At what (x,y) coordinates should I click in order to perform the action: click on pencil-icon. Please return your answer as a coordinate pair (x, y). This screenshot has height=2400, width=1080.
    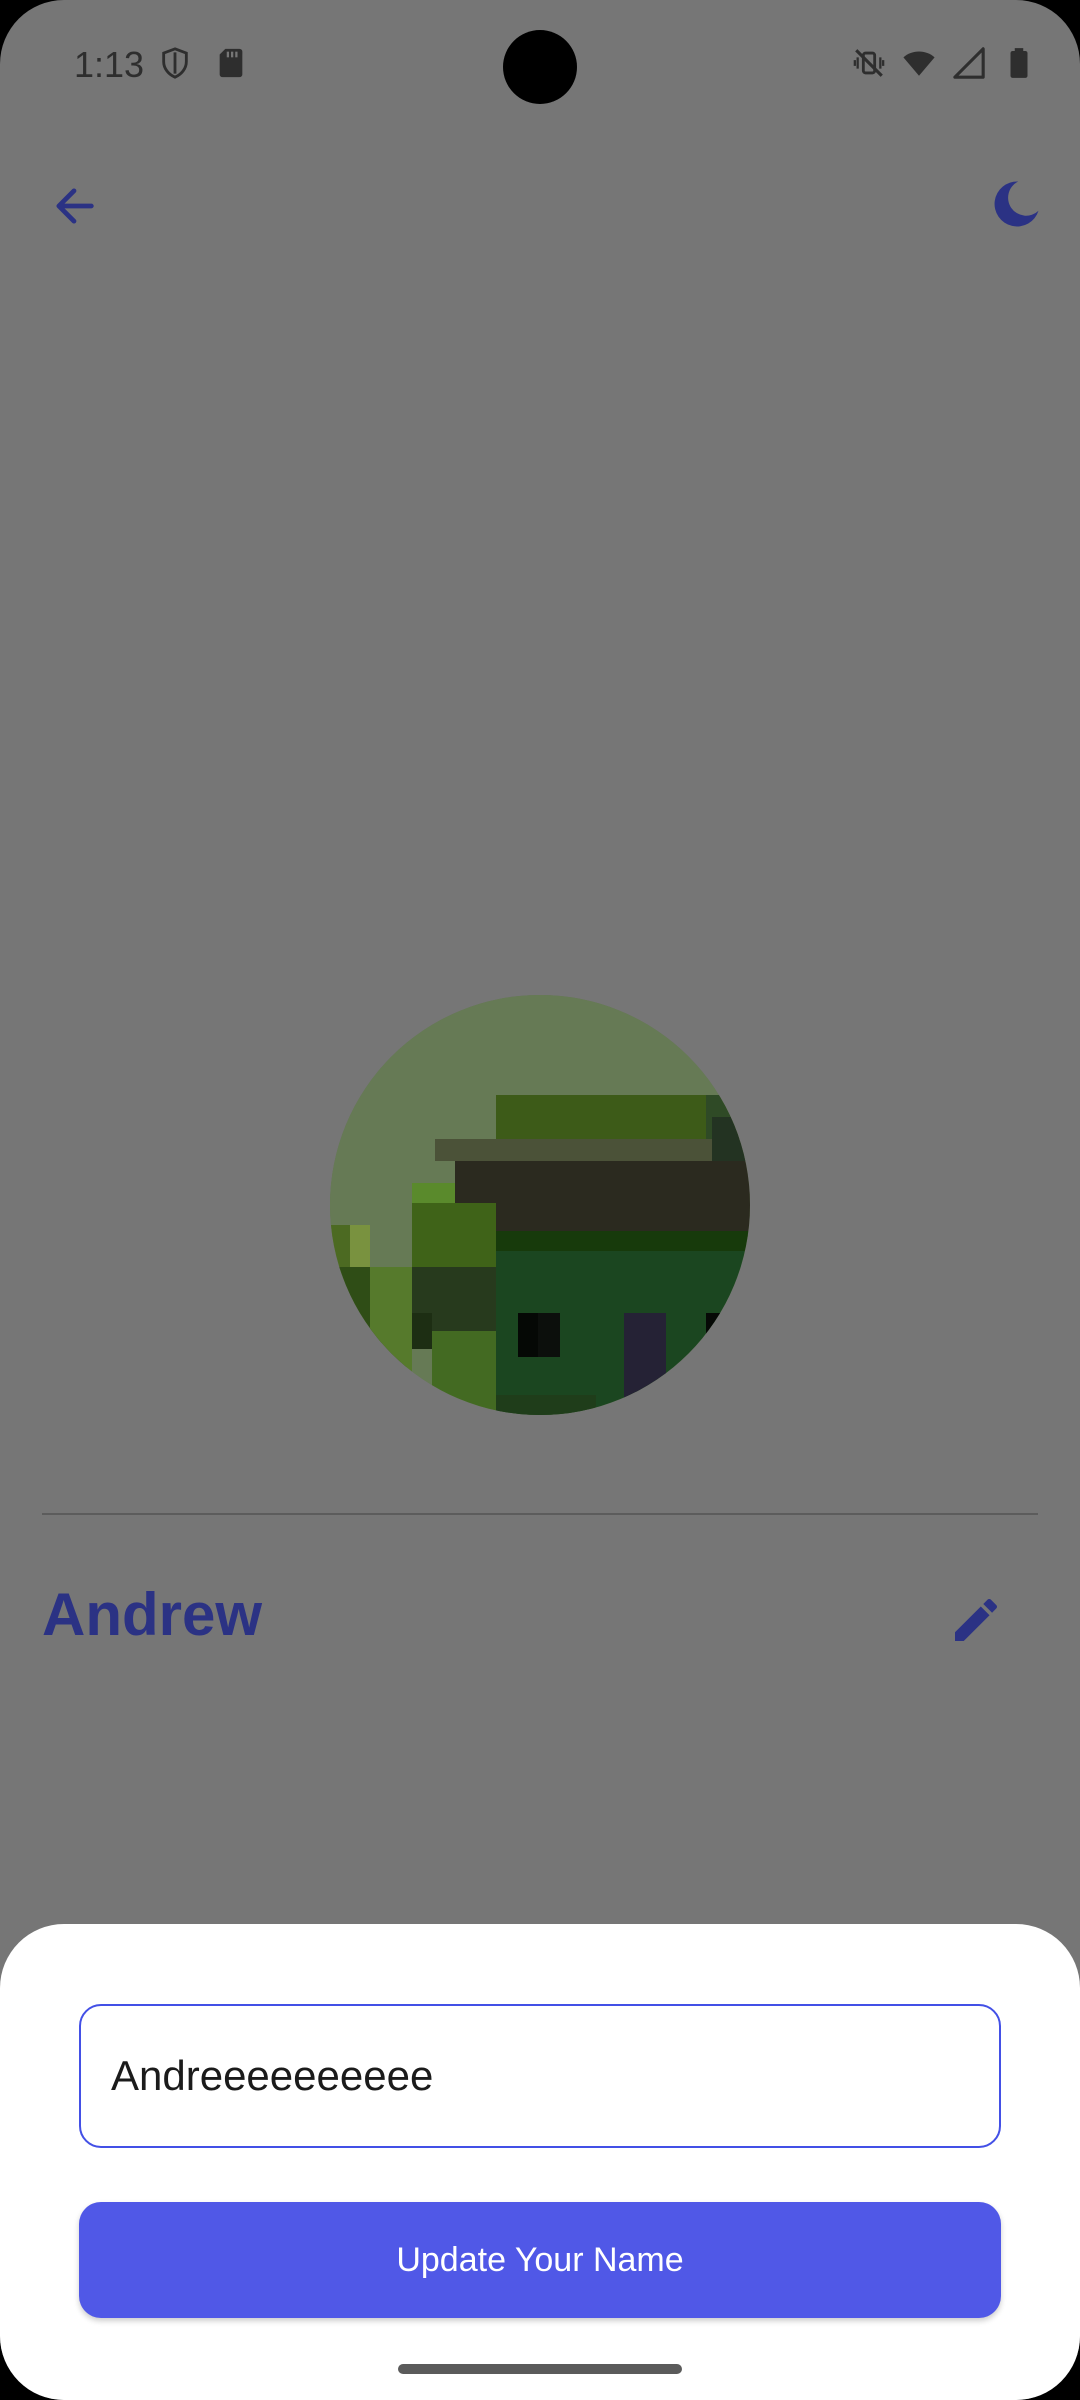
    Looking at the image, I should click on (976, 1619).